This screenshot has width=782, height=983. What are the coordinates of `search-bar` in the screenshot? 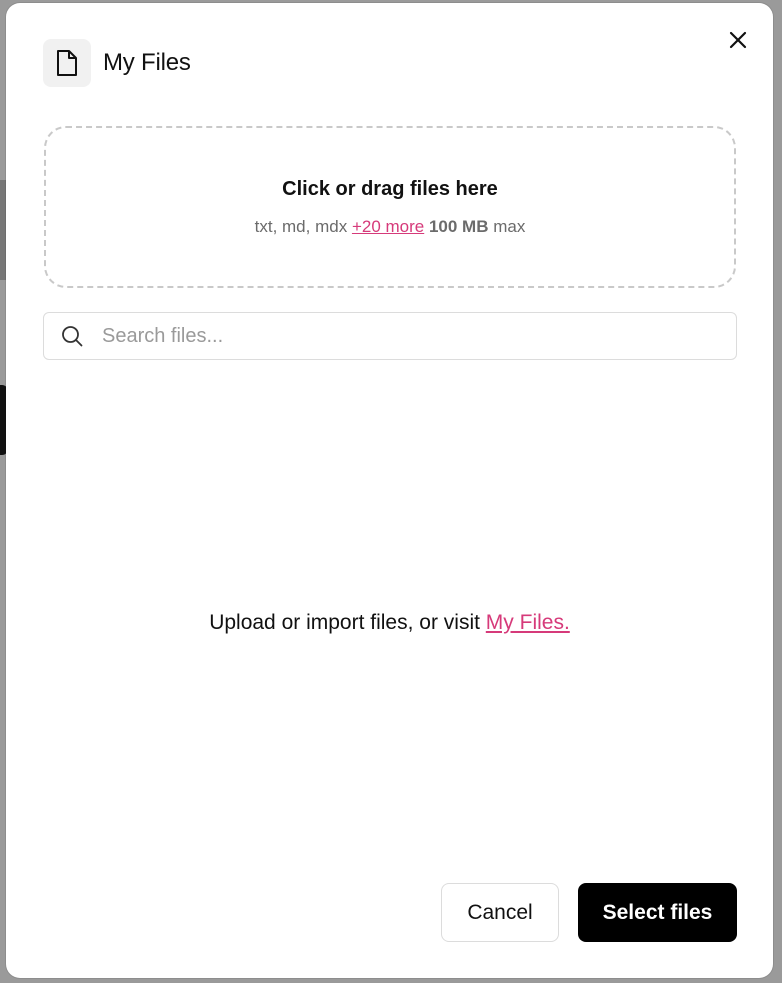 It's located at (390, 336).